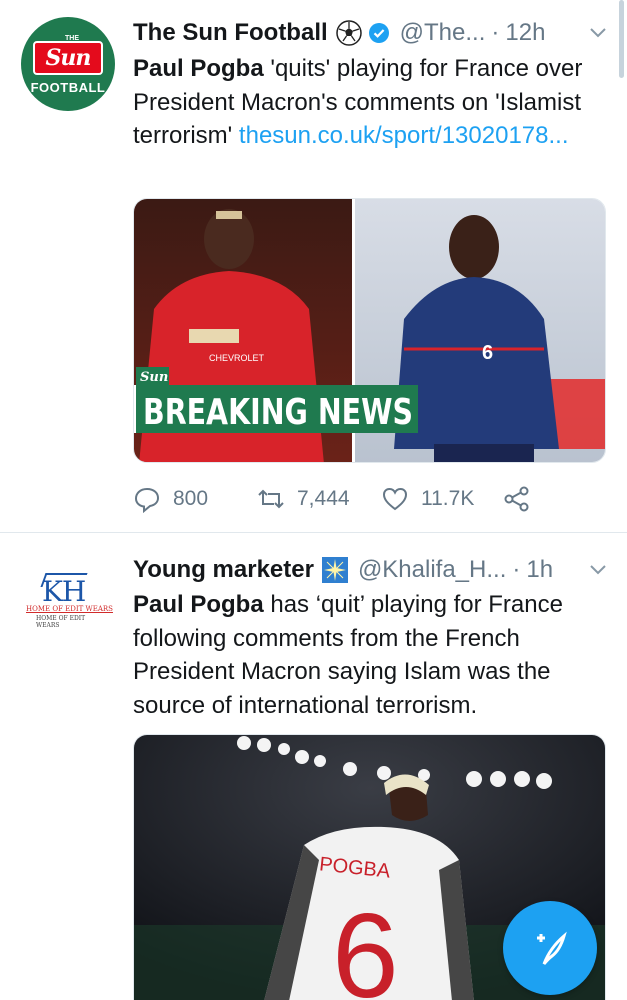 The height and width of the screenshot is (1000, 627). What do you see at coordinates (348, 33) in the screenshot?
I see `soccer-ball-icon` at bounding box center [348, 33].